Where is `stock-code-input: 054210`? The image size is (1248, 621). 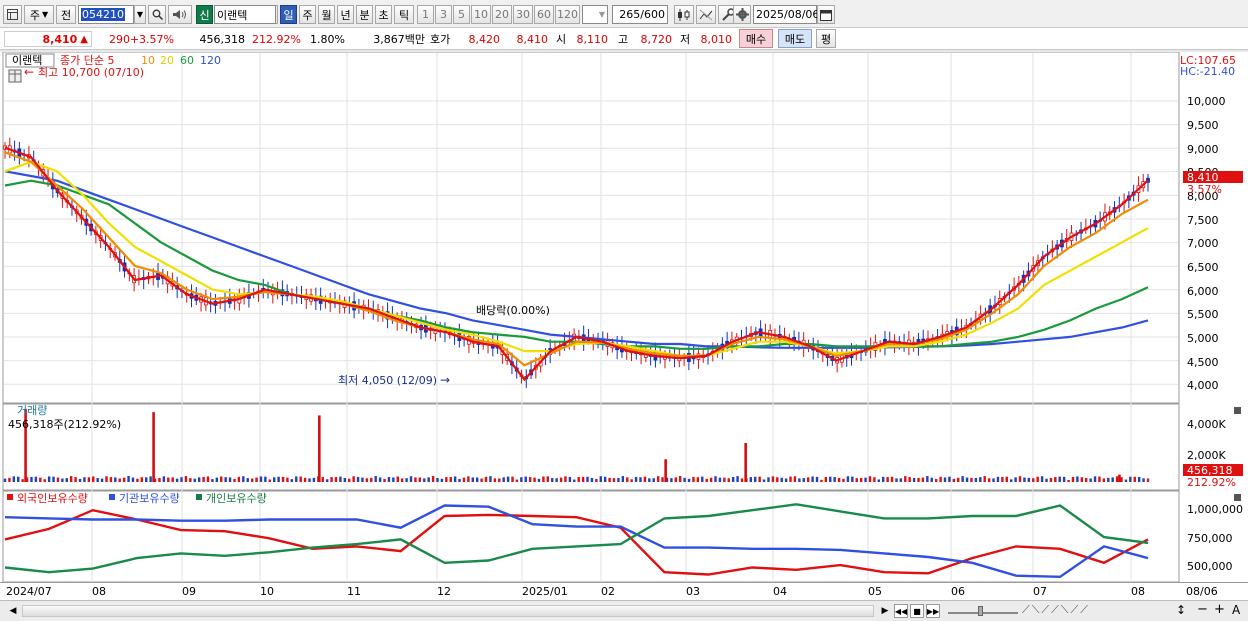 stock-code-input: 054210 is located at coordinates (106, 14).